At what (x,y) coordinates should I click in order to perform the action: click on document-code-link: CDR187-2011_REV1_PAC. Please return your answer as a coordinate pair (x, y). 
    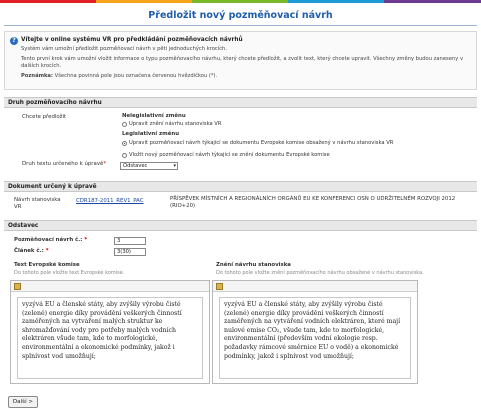
    Looking at the image, I should click on (110, 201).